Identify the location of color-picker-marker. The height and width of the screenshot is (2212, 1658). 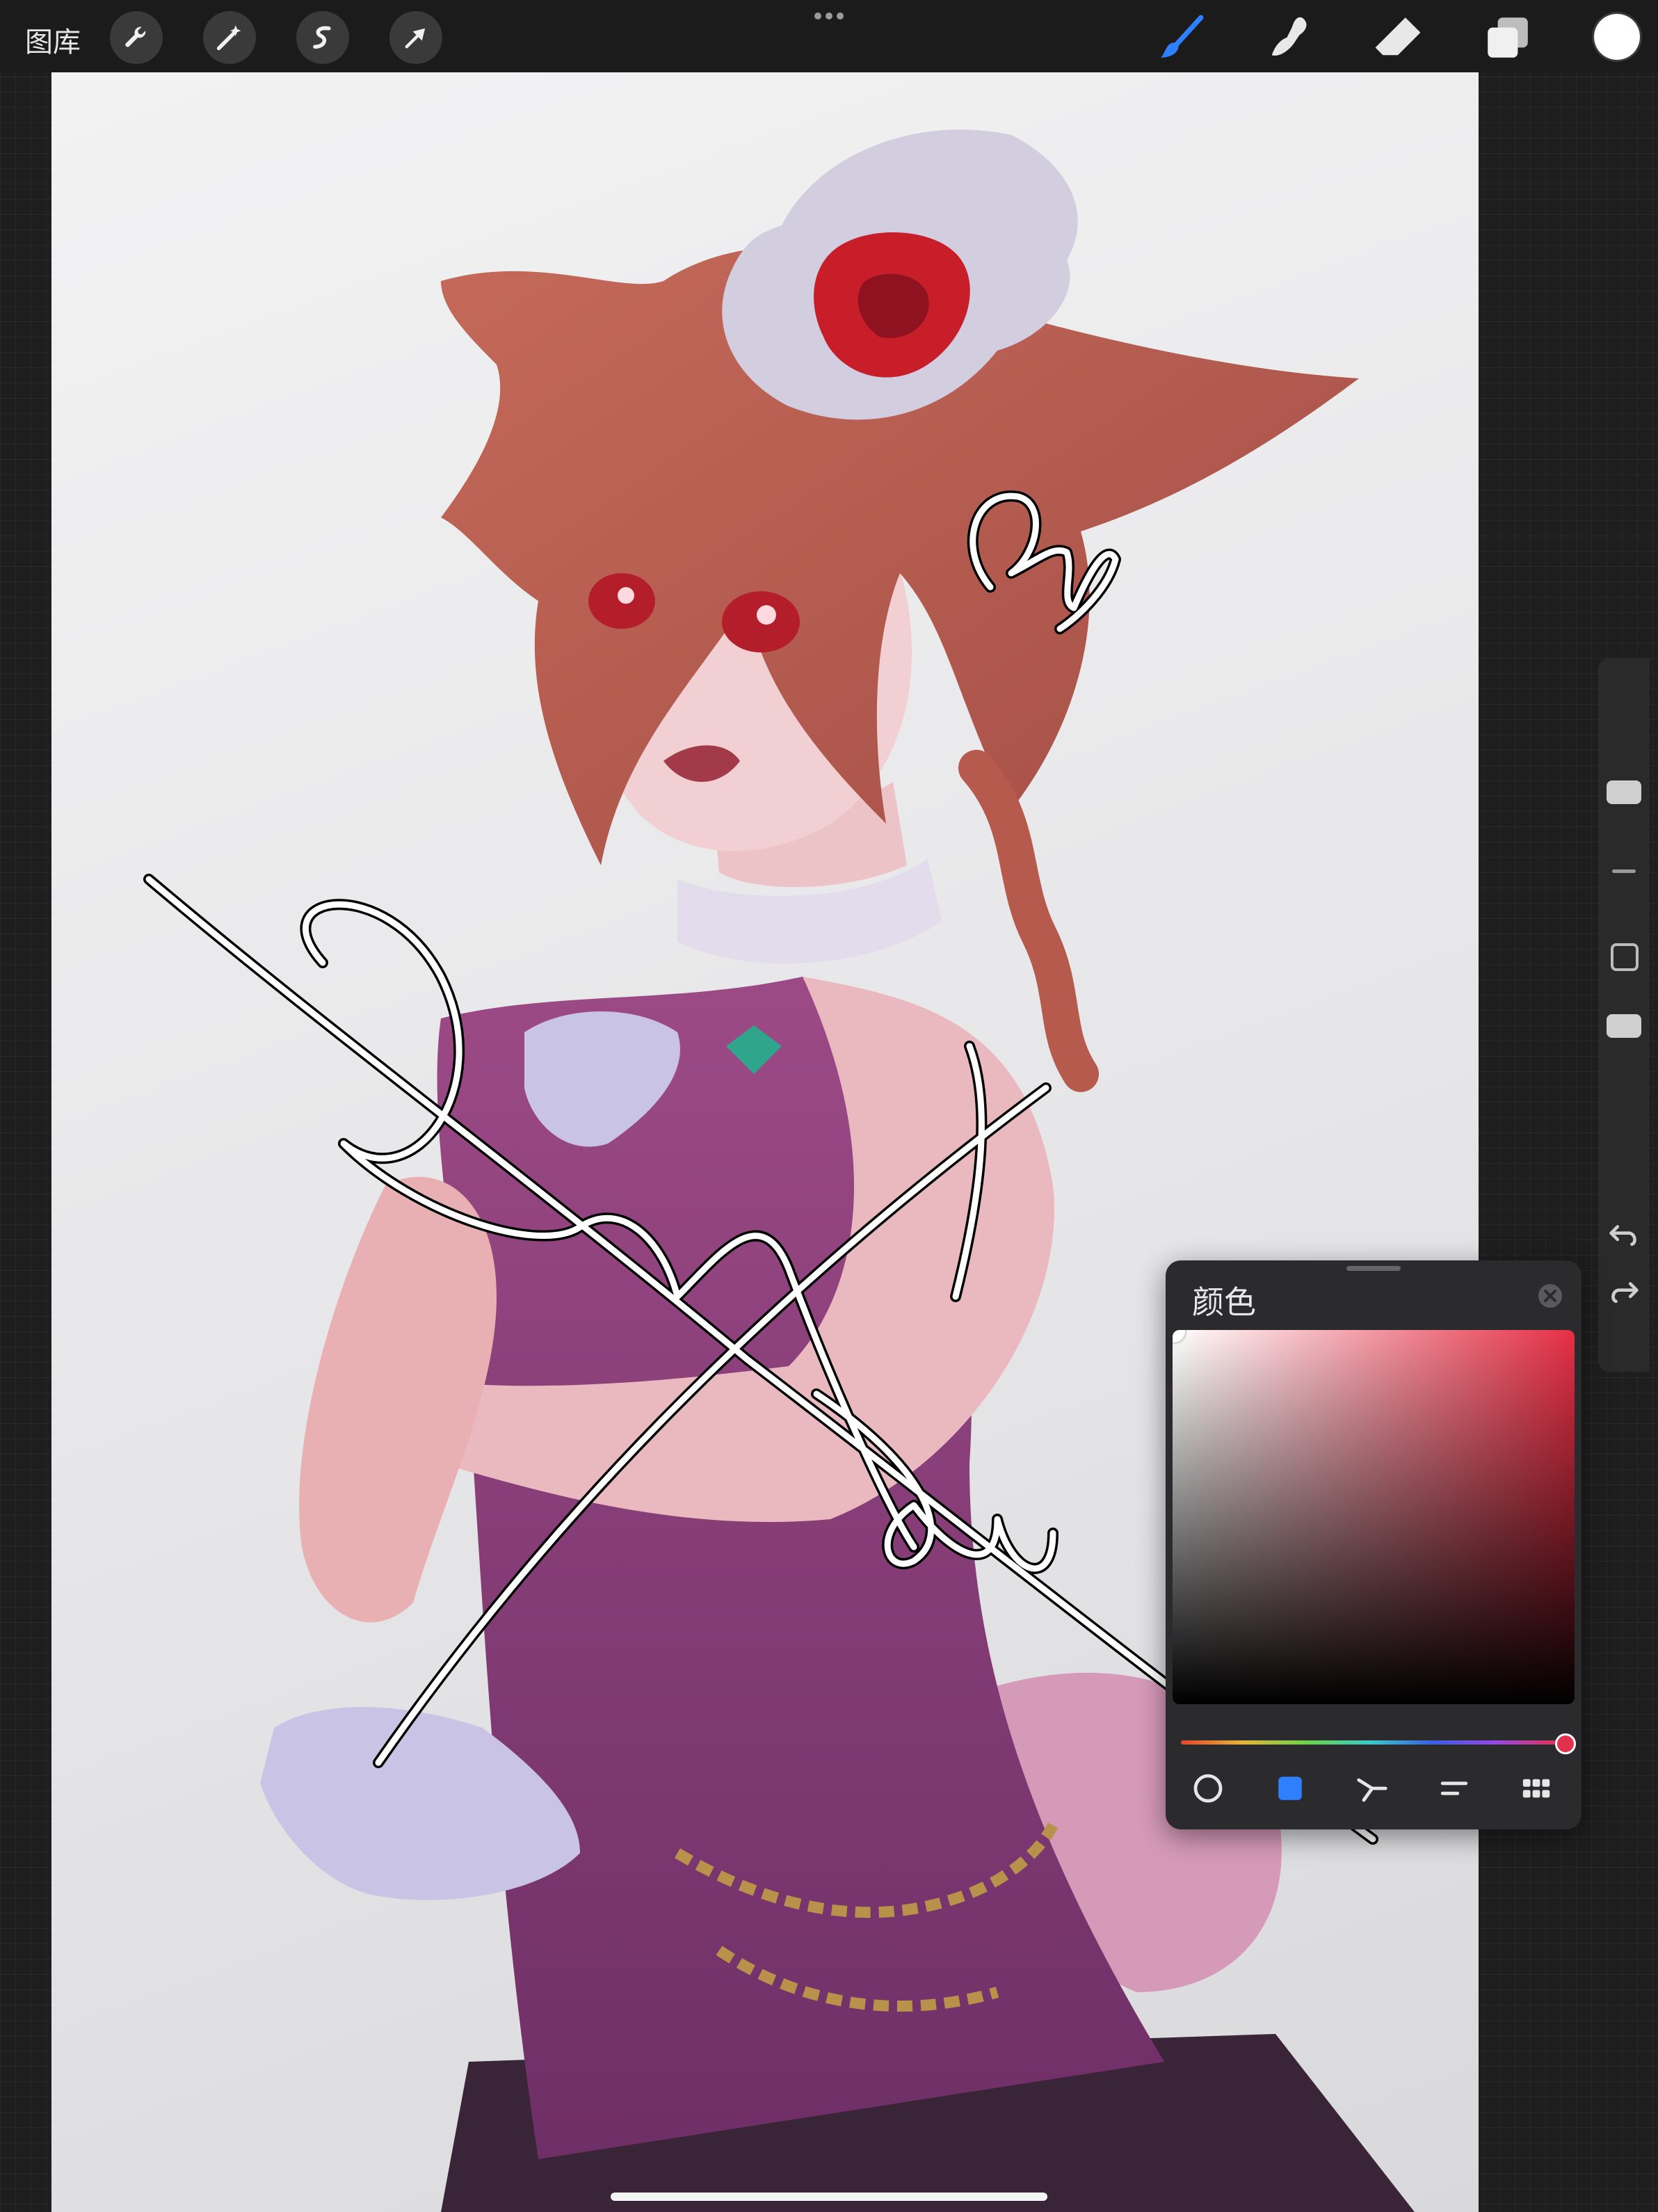
(1179, 1336).